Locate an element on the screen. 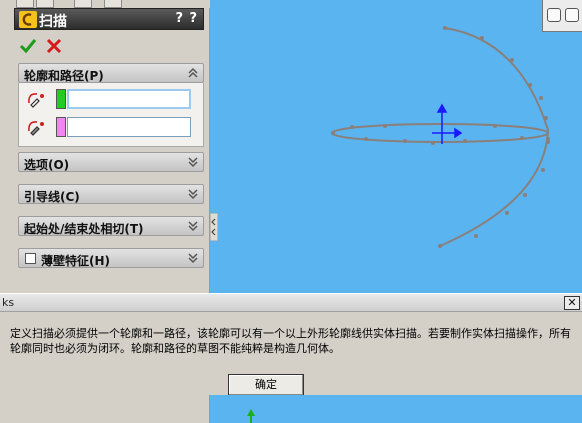 This screenshot has height=423, width=582. group-thin-feature-label: 薄壁特征(H) is located at coordinates (76, 261).